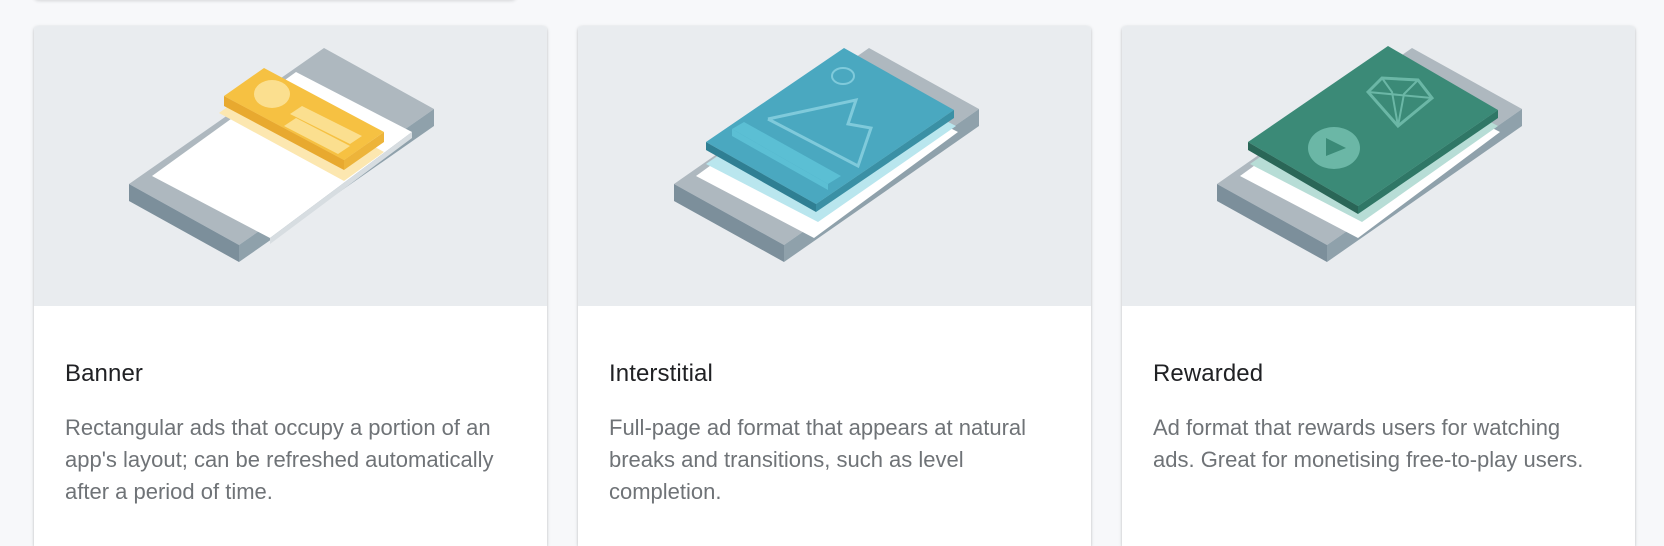 This screenshot has width=1664, height=546. What do you see at coordinates (1208, 373) in the screenshot?
I see `card-title: Rewarded` at bounding box center [1208, 373].